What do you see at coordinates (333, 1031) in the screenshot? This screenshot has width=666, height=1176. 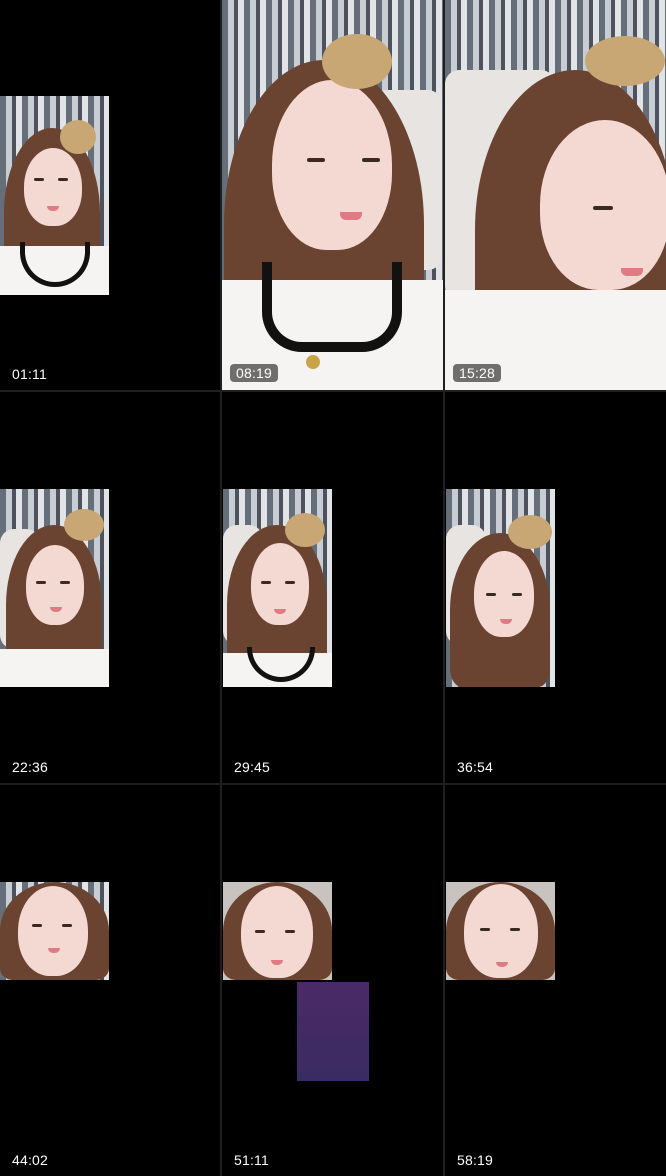 I see `overlay-block` at bounding box center [333, 1031].